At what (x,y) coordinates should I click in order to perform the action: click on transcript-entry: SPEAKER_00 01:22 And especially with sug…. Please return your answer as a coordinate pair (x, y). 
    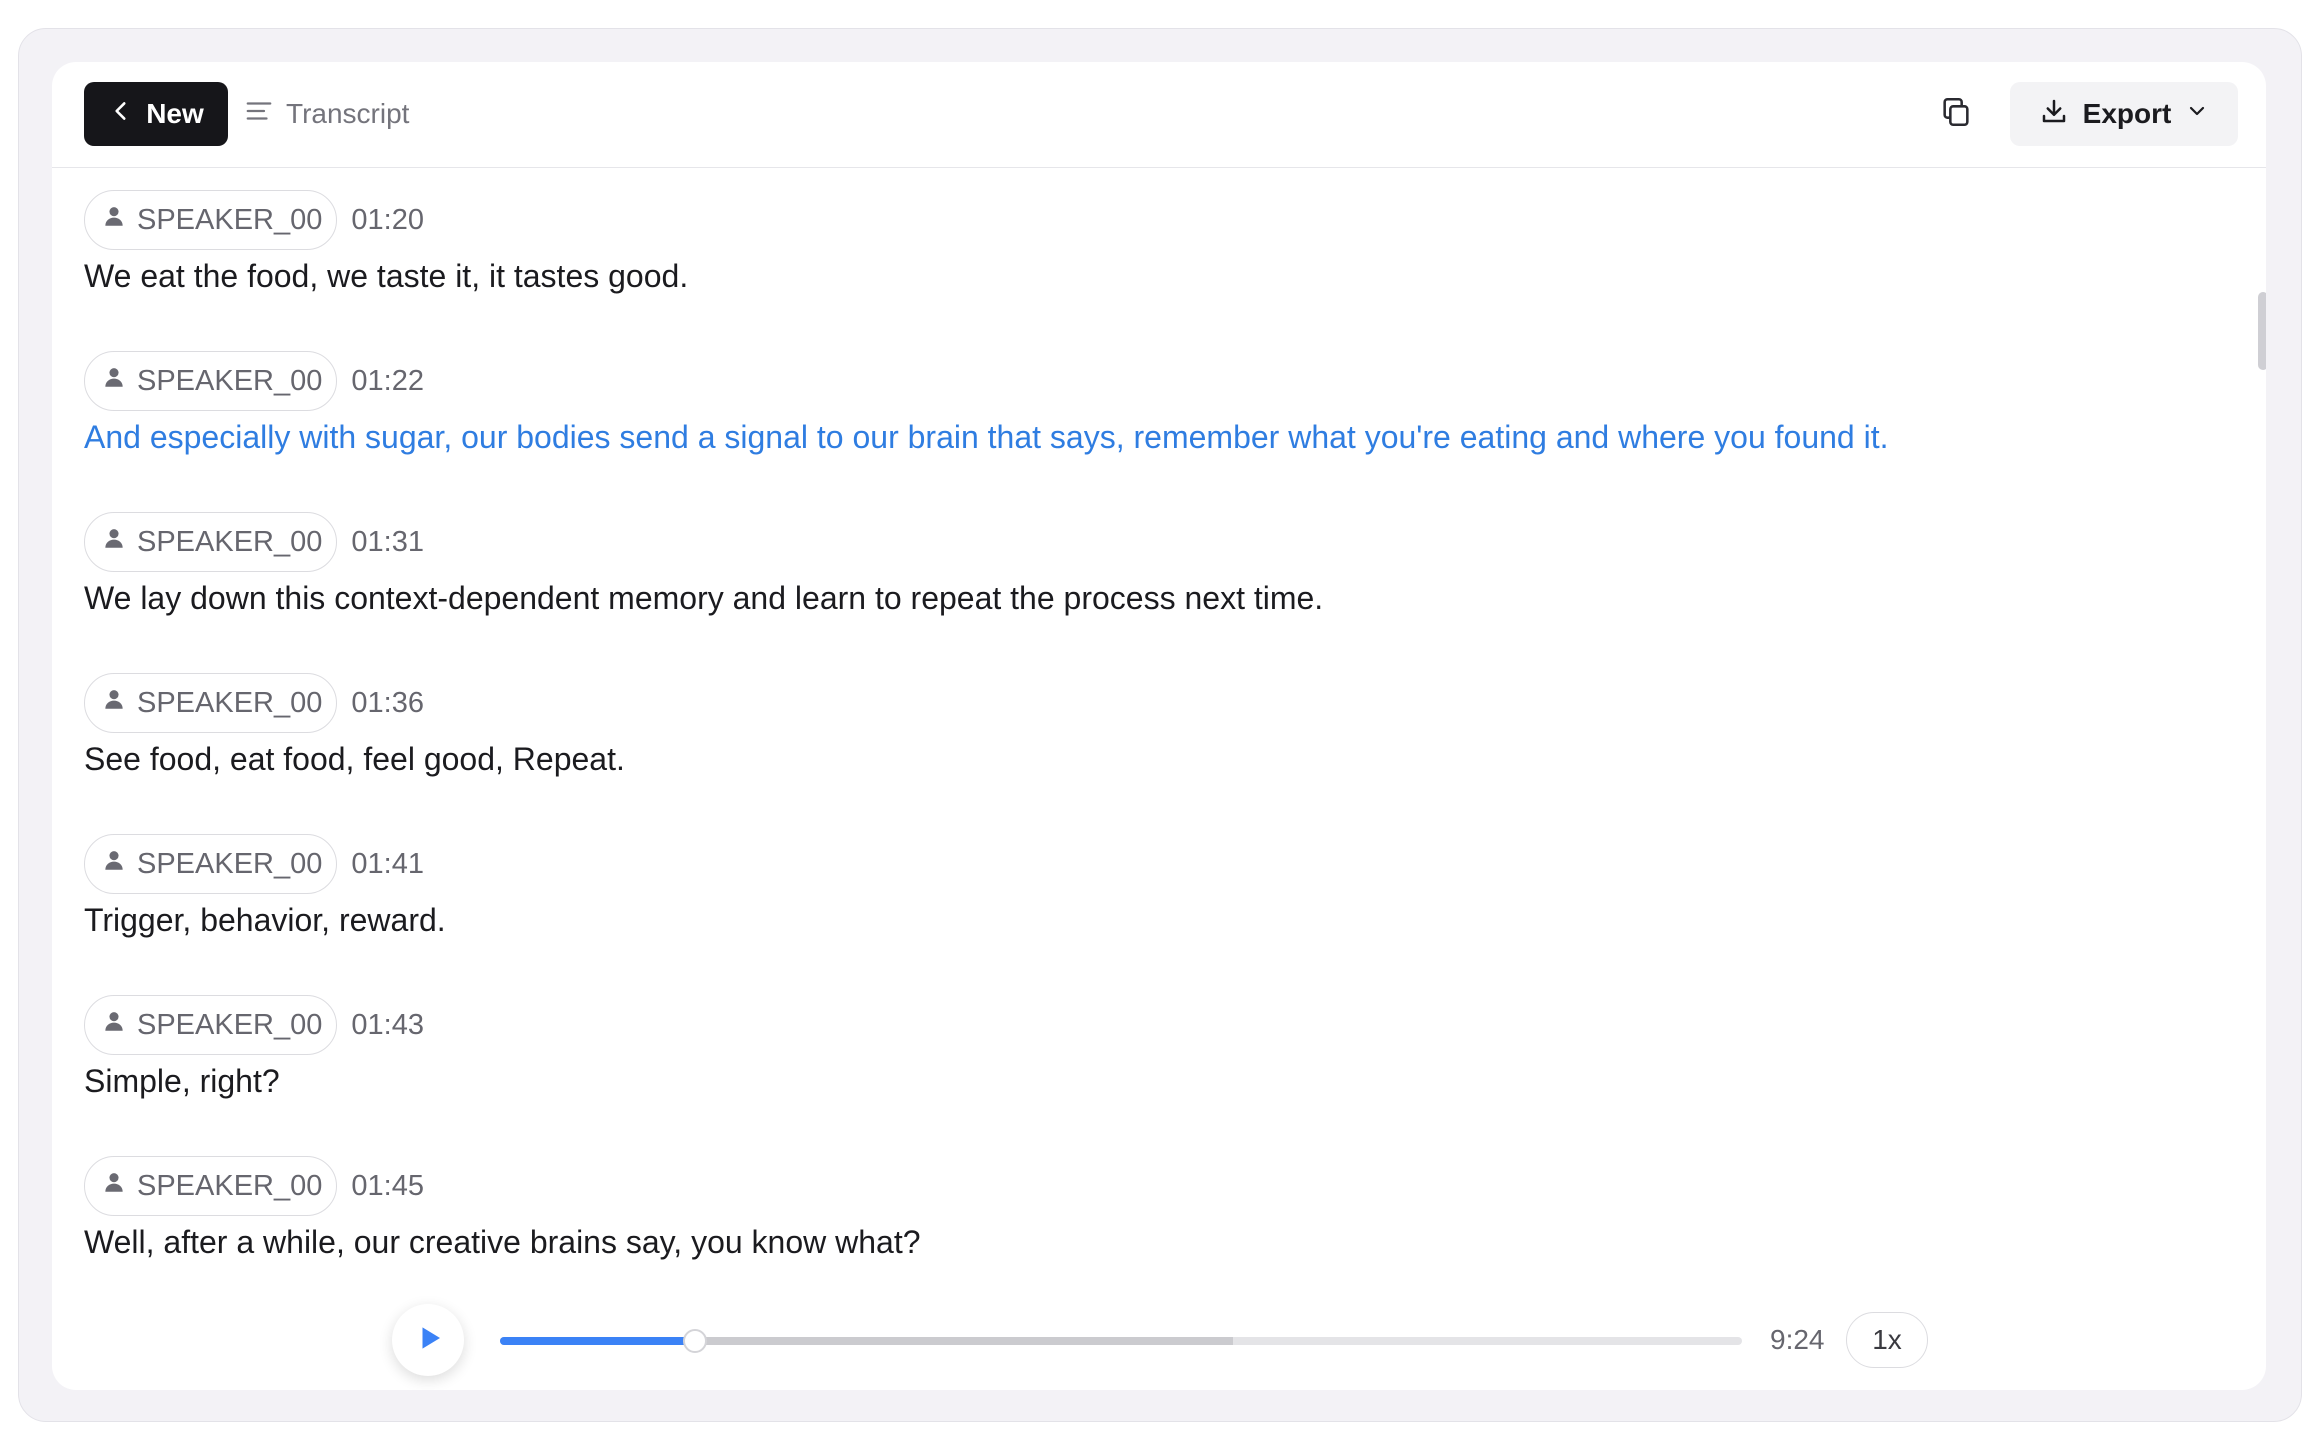
    Looking at the image, I should click on (1144, 431).